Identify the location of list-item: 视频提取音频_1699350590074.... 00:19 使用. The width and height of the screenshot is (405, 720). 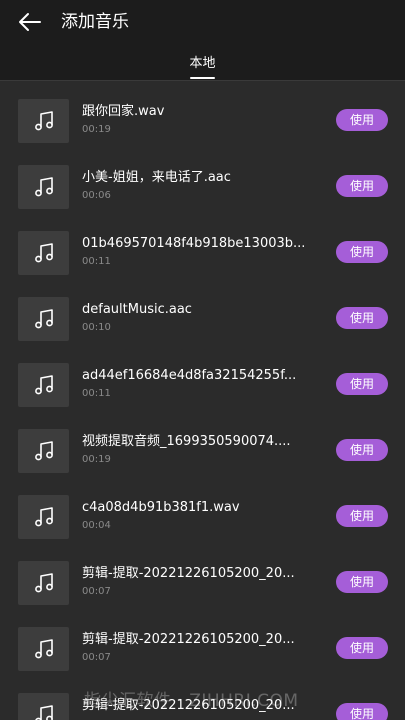
(202, 451).